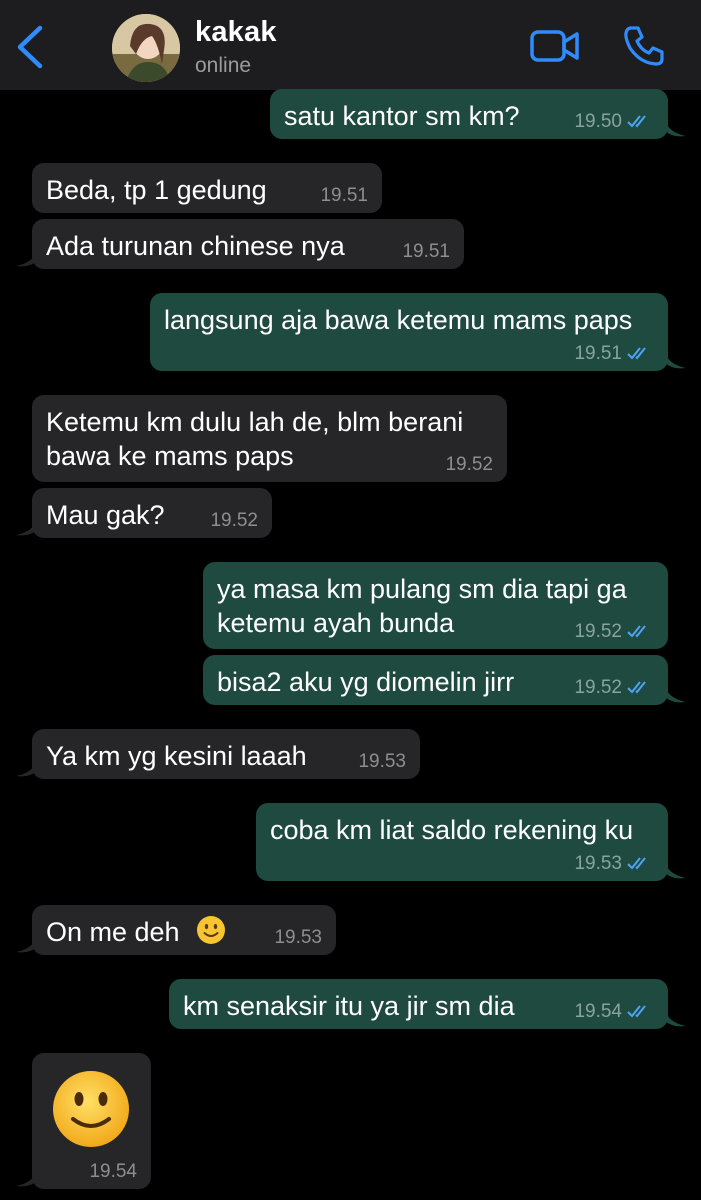 The width and height of the screenshot is (701, 1200). What do you see at coordinates (398, 320) in the screenshot?
I see `message-text: langsung aja bawa ketemu mams paps` at bounding box center [398, 320].